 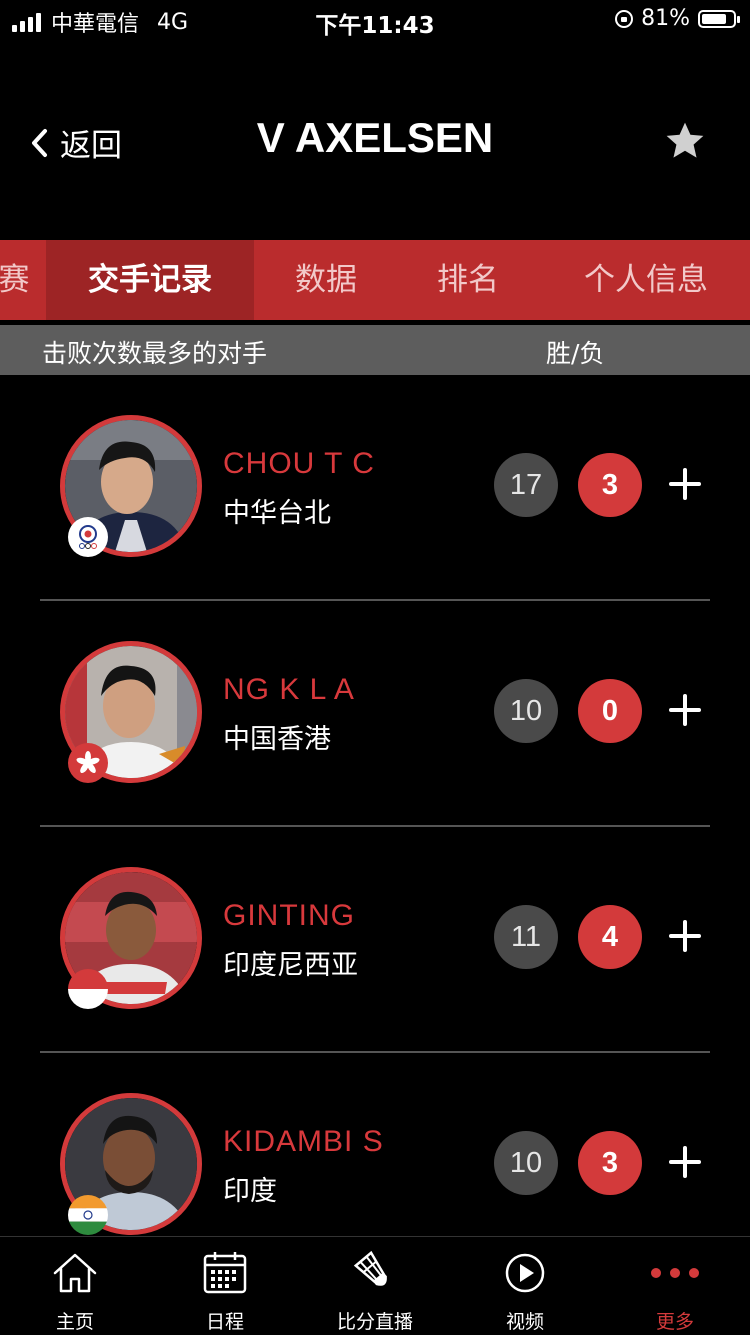 I want to click on opponent-country: 印度尼西亚, so click(x=290, y=965).